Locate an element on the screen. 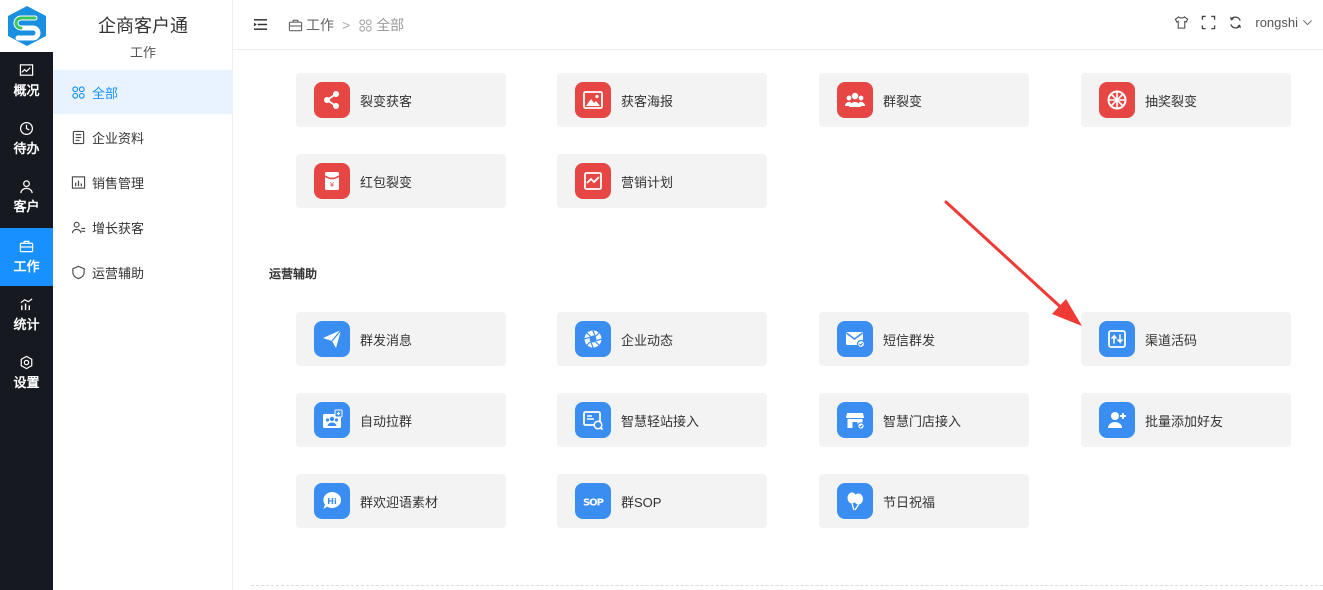 This screenshot has width=1323, height=590. card-label: 批量添加好友 is located at coordinates (1184, 421).